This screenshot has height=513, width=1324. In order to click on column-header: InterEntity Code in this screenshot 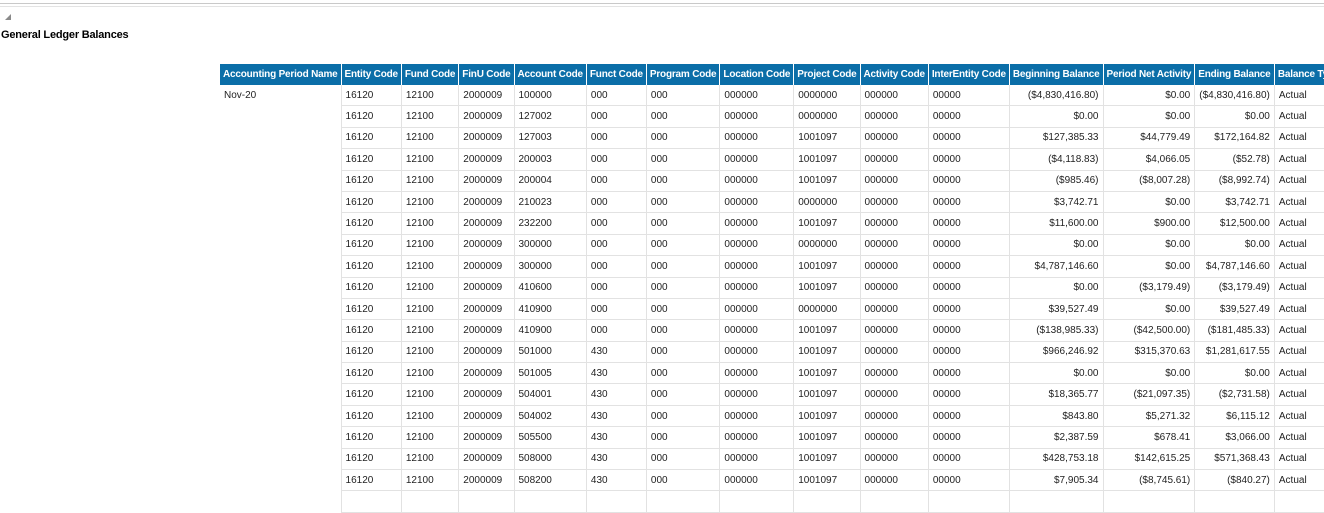, I will do `click(969, 74)`.